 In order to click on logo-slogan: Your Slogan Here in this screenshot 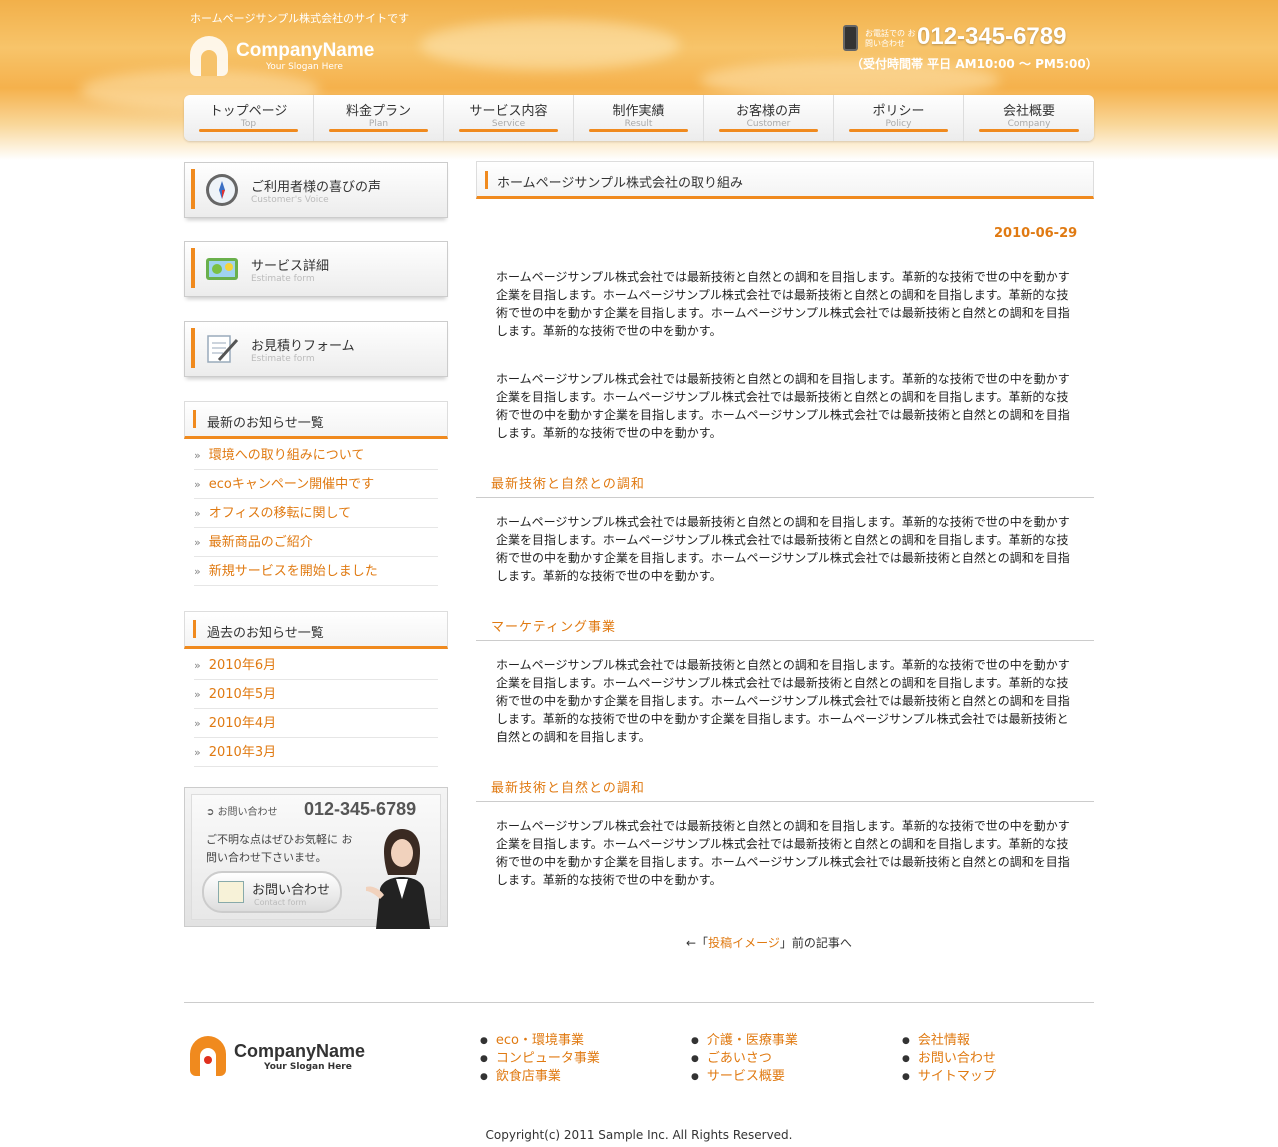, I will do `click(304, 67)`.